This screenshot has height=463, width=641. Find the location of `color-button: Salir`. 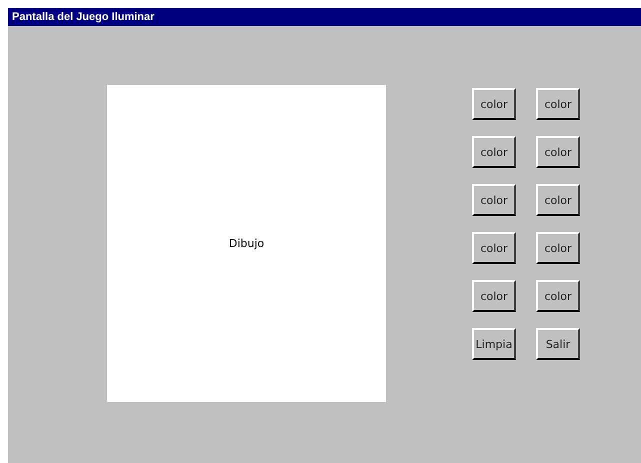

color-button: Salir is located at coordinates (558, 344).